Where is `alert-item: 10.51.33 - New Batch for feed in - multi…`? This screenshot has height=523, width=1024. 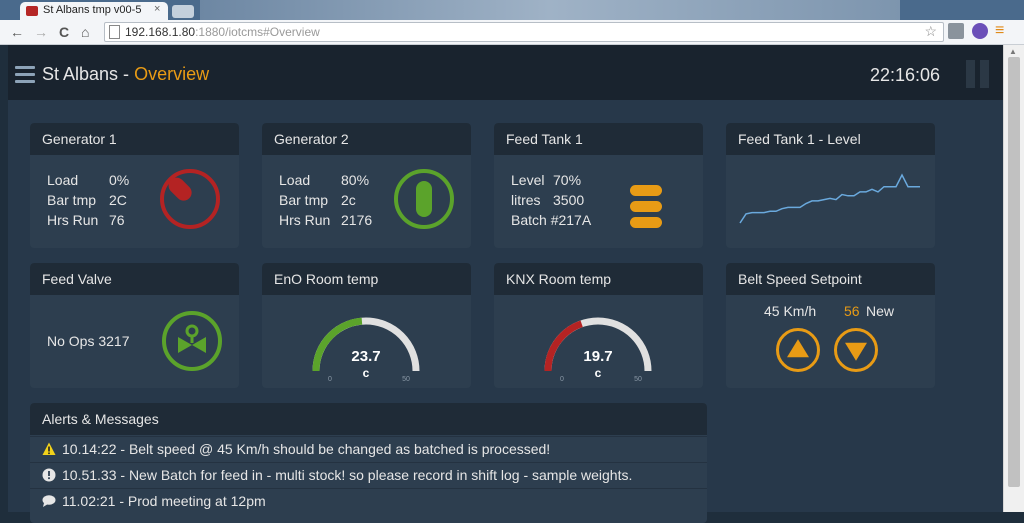
alert-item: 10.51.33 - New Batch for feed in - multi… is located at coordinates (368, 475).